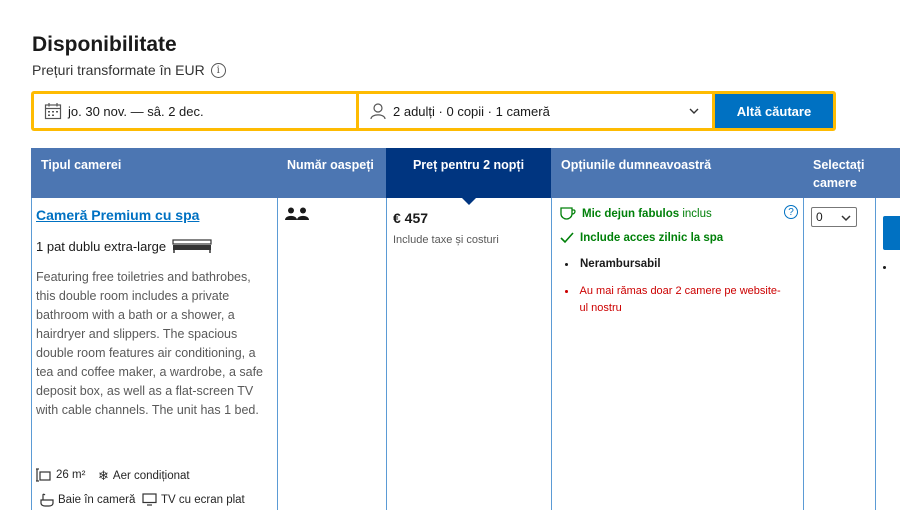  Describe the element at coordinates (819, 217) in the screenshot. I see `room-quantity-value: 0` at that location.